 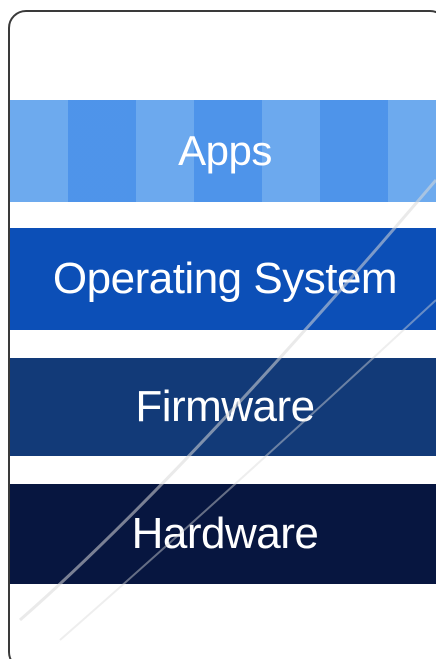 I want to click on layer-firmware-label: Firmware, so click(x=225, y=406).